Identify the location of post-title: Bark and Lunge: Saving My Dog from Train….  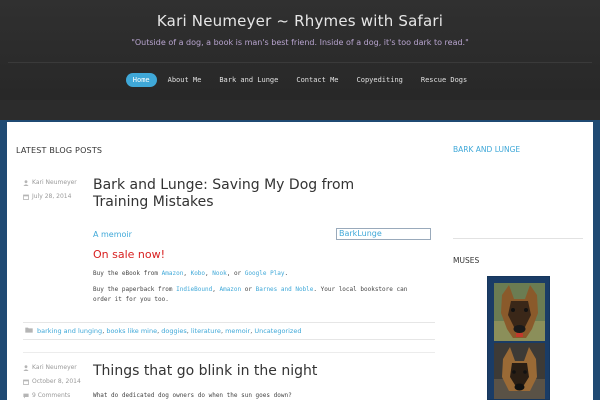
(243, 194).